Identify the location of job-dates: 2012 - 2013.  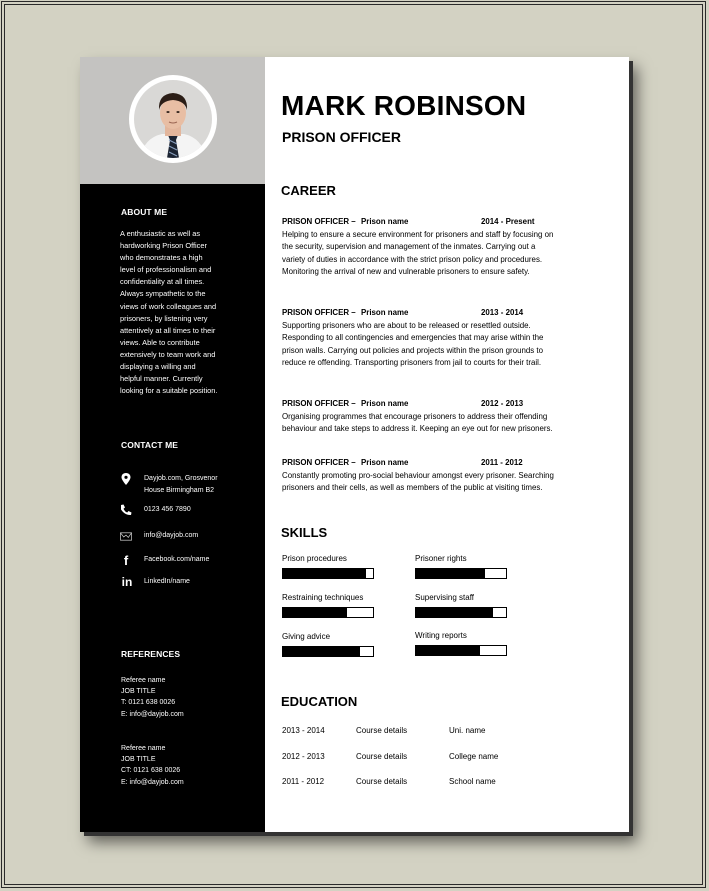
(502, 403).